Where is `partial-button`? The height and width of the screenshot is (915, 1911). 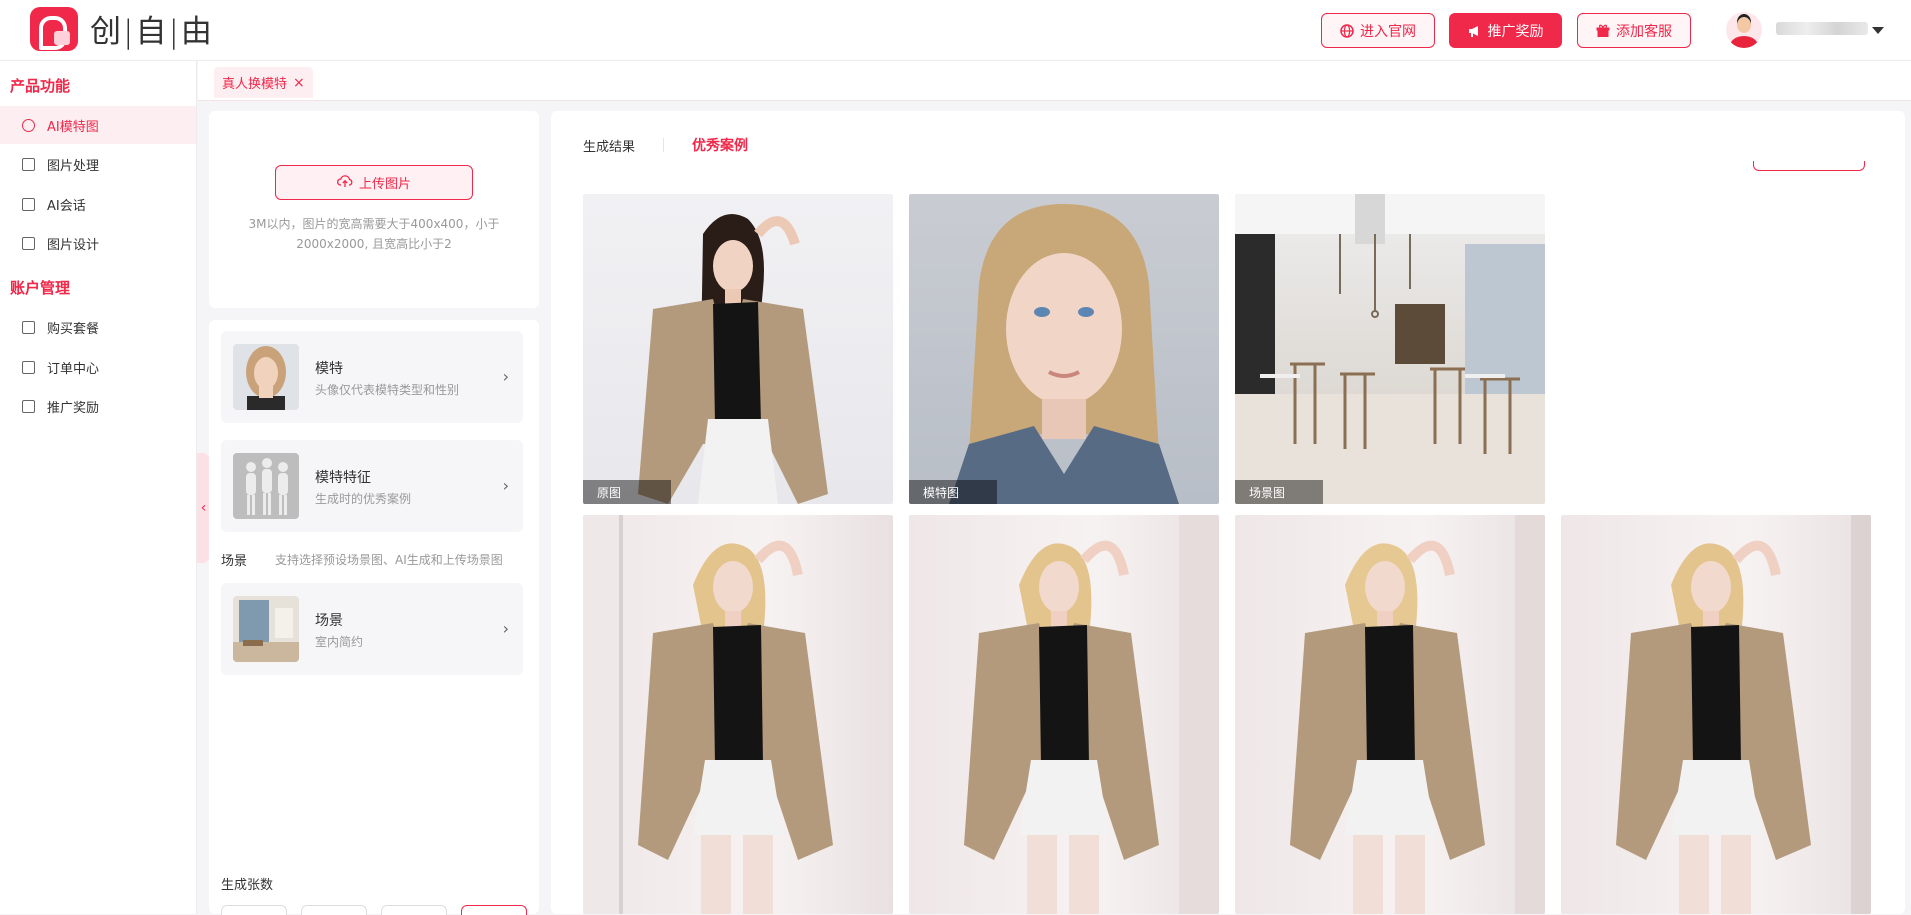
partial-button is located at coordinates (1809, 166).